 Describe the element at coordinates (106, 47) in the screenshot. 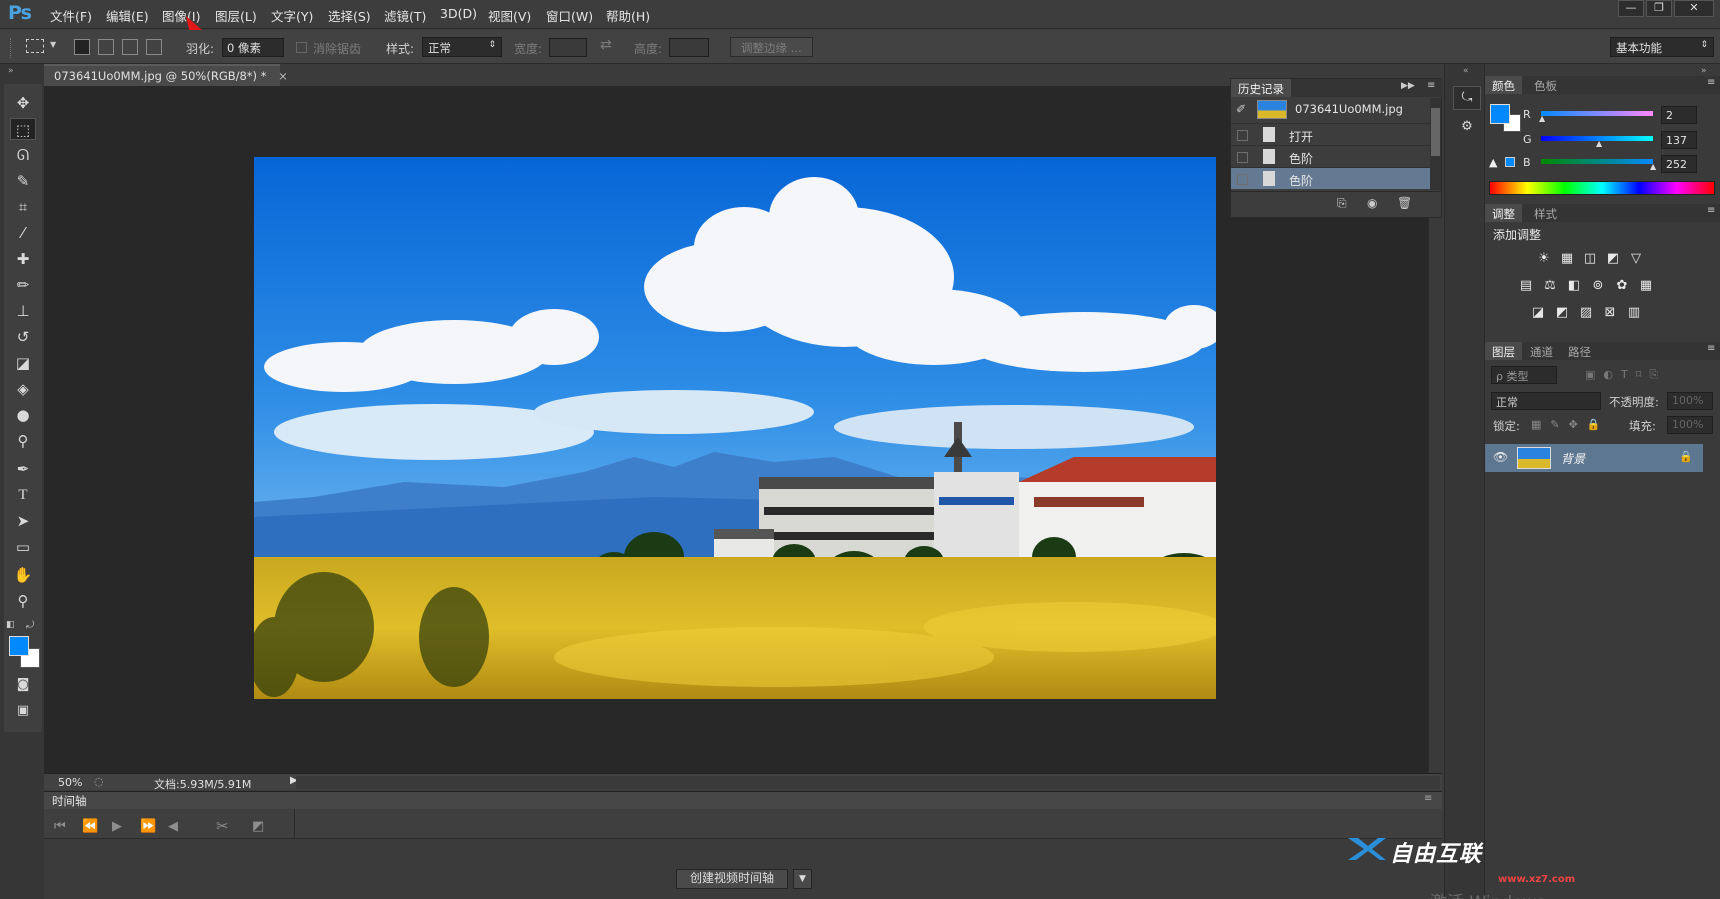

I see `add-selection-icon` at that location.